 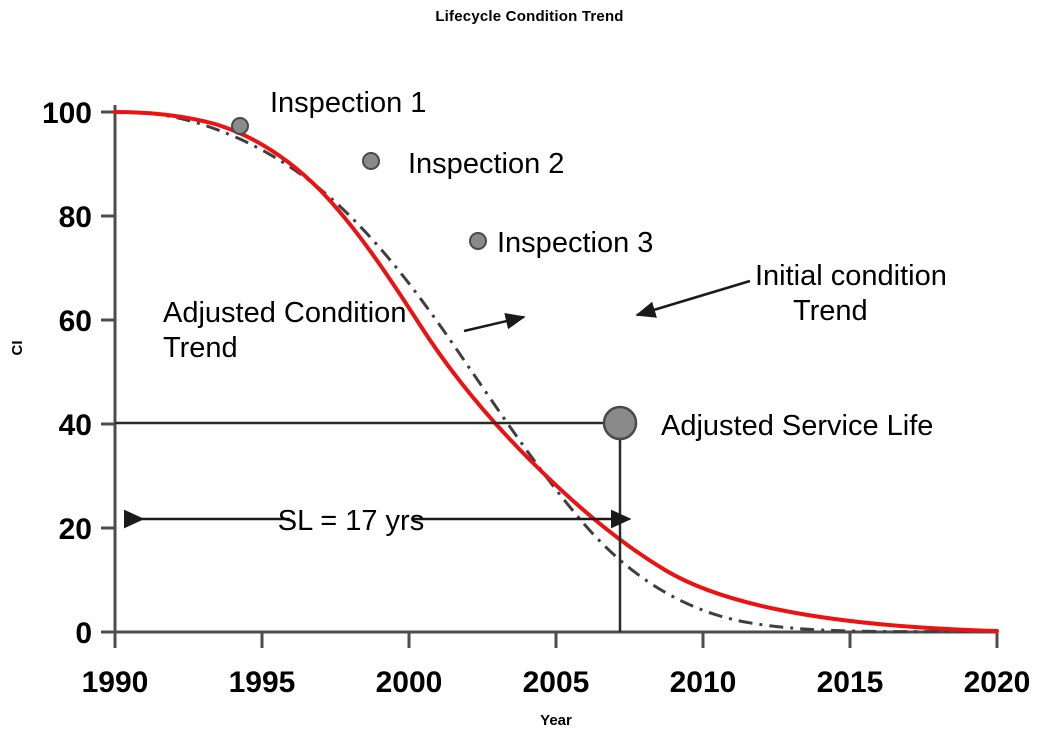 What do you see at coordinates (83, 633) in the screenshot?
I see `y-tick-label-0: 0` at bounding box center [83, 633].